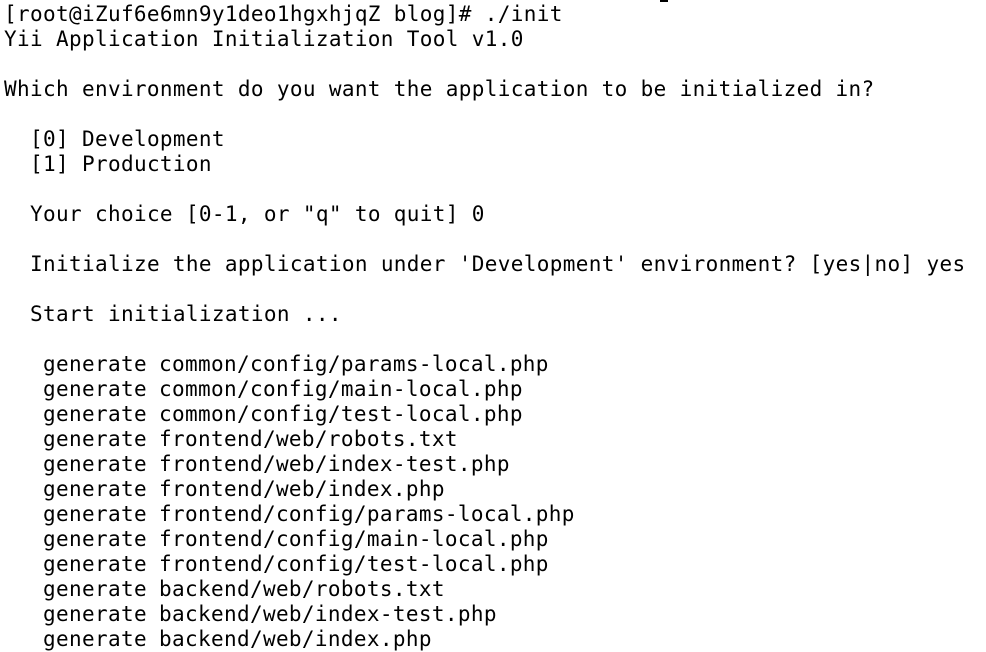 The height and width of the screenshot is (652, 986). I want to click on generated-file-path: frontend/config/params-local.php, so click(367, 514).